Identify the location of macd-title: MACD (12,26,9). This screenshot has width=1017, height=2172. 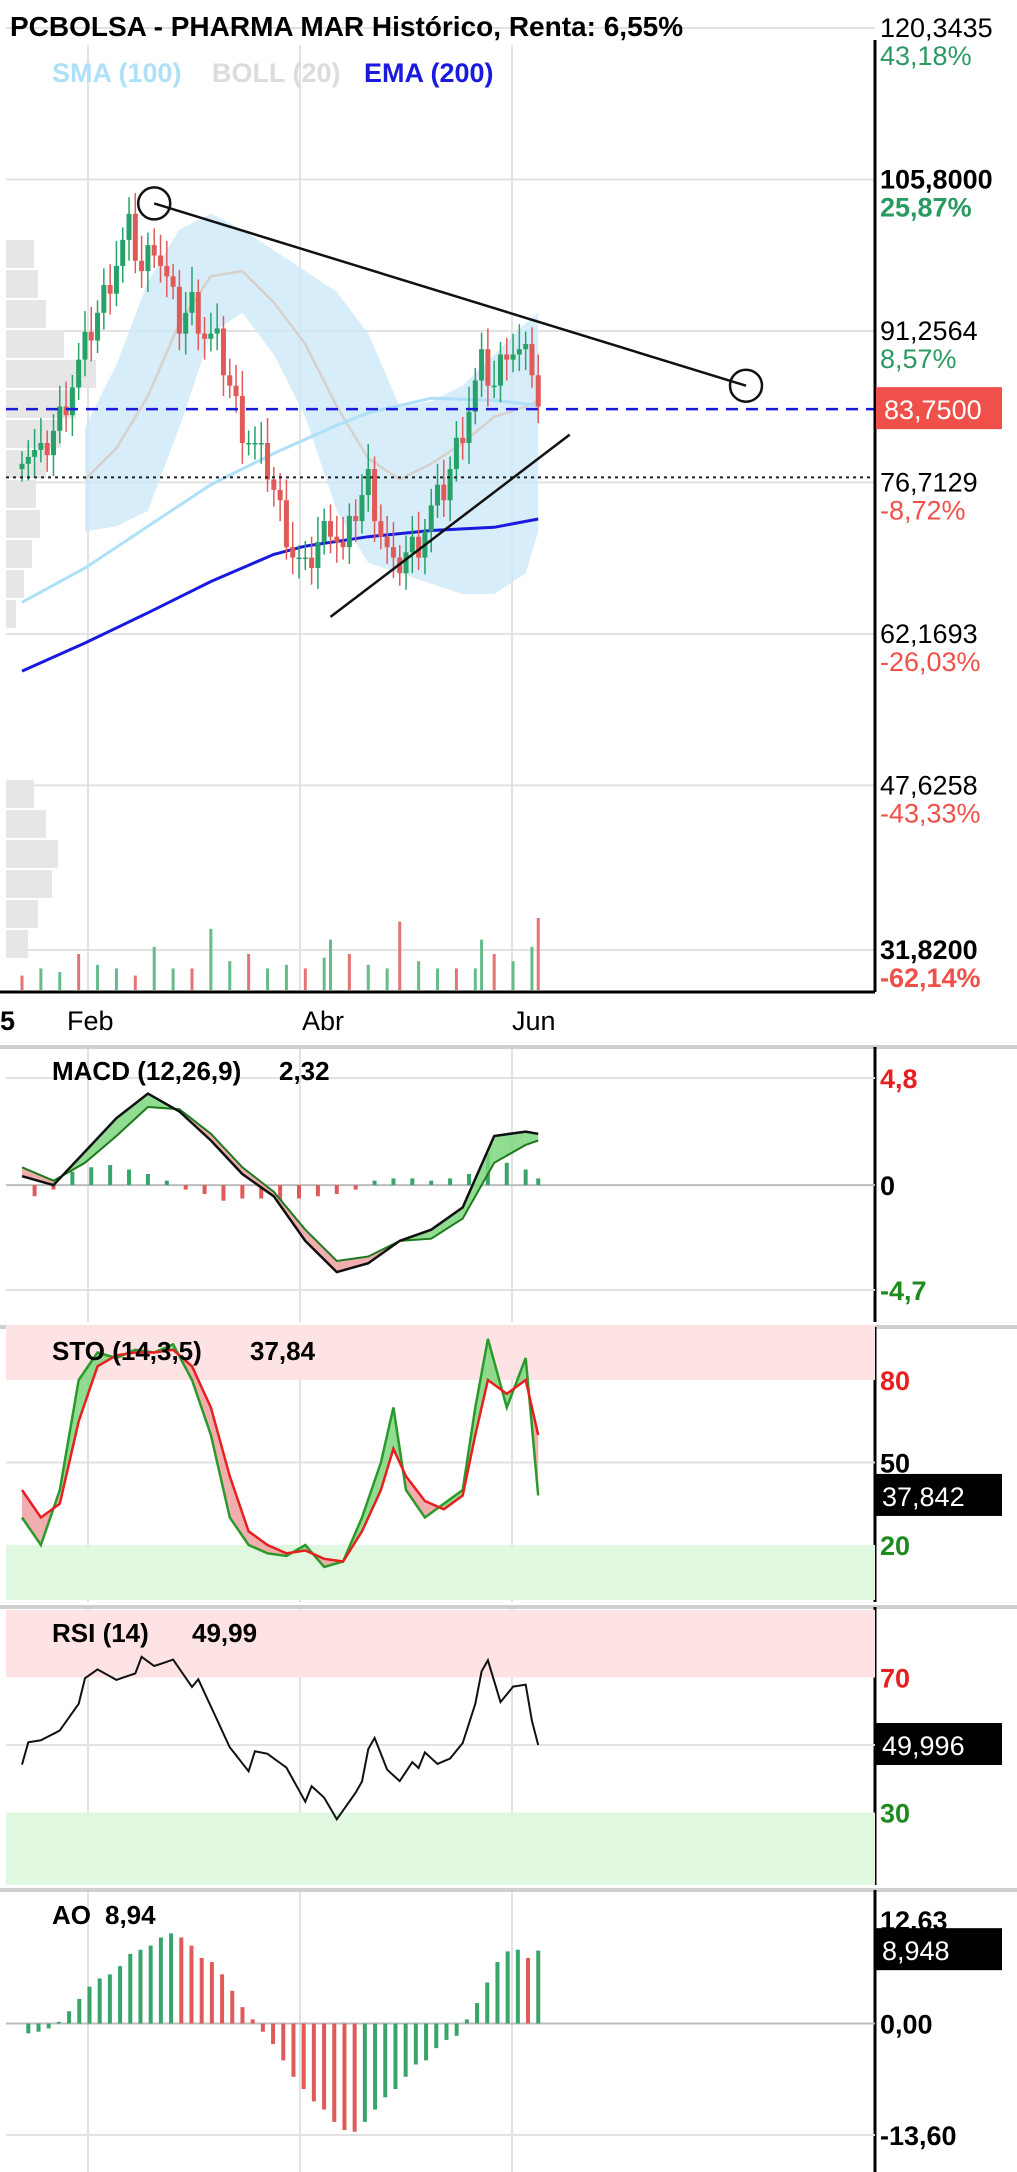
(146, 1071).